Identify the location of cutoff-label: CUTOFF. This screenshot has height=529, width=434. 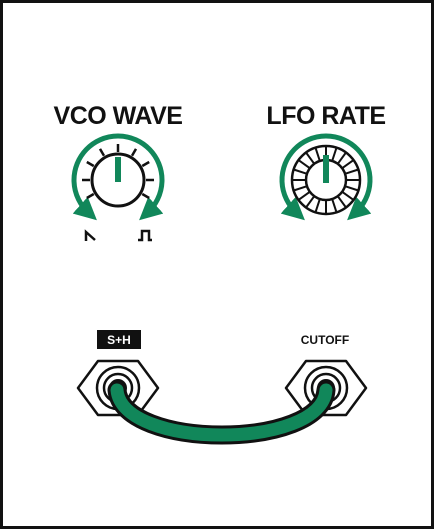
(325, 340).